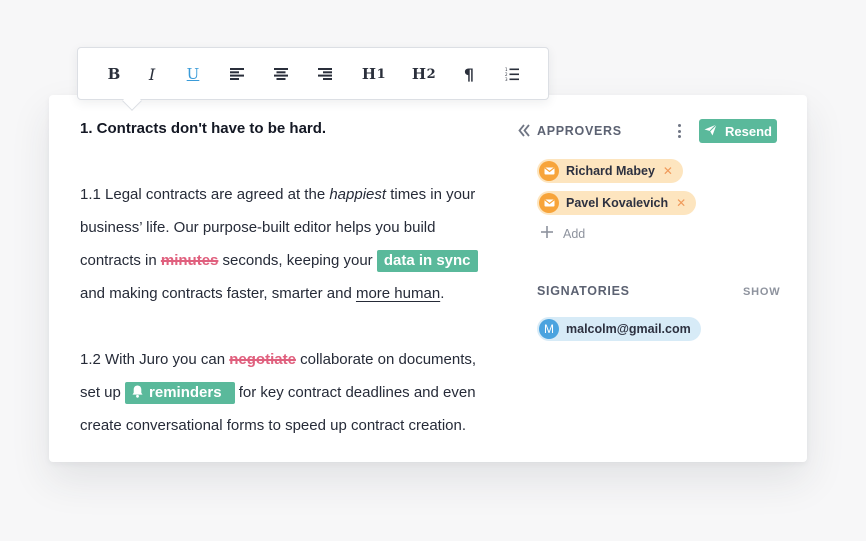 This screenshot has height=541, width=866. I want to click on signatory-email: malcolm@gmail.com, so click(628, 329).